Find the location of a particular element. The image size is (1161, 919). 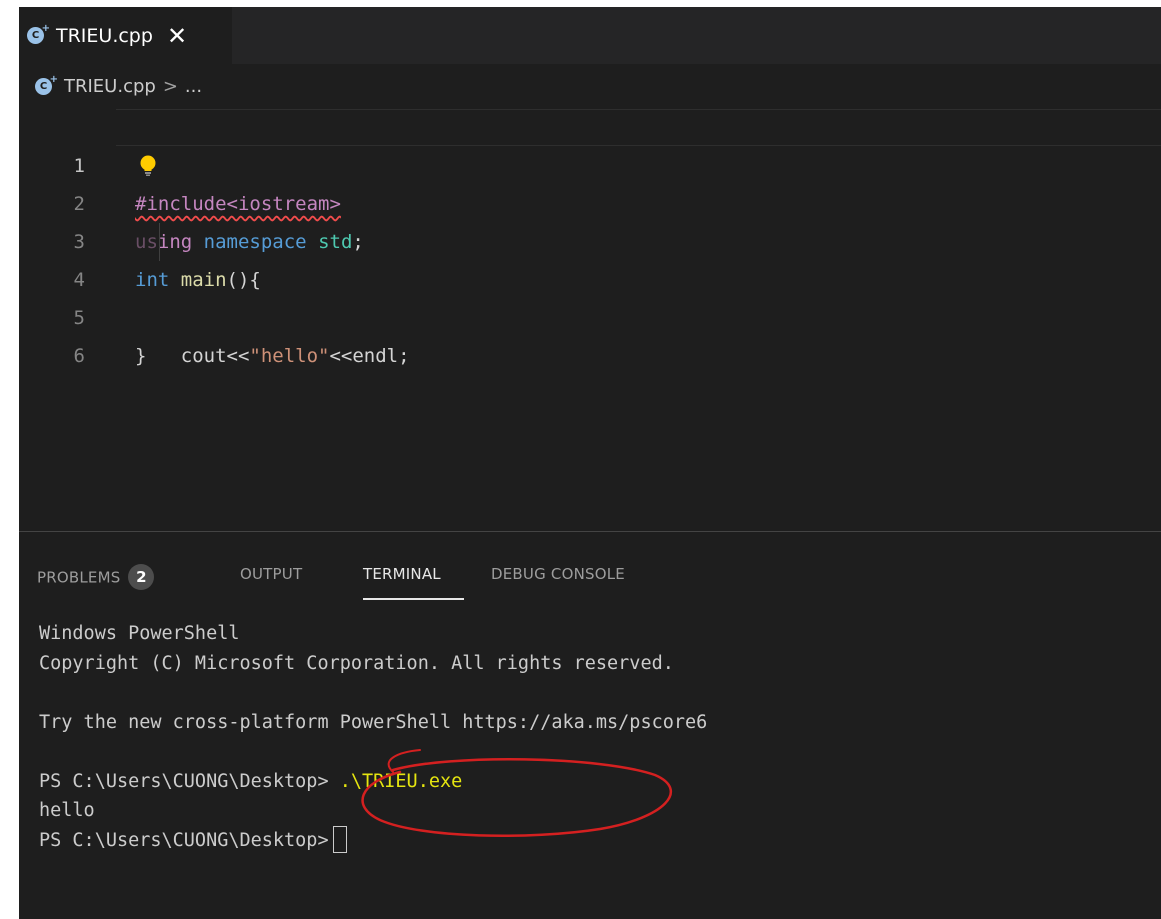

panel-tab-bar: PROBLEMS 2 OUTPUT TERMINAL DEBUG CONSOLE is located at coordinates (590, 576).